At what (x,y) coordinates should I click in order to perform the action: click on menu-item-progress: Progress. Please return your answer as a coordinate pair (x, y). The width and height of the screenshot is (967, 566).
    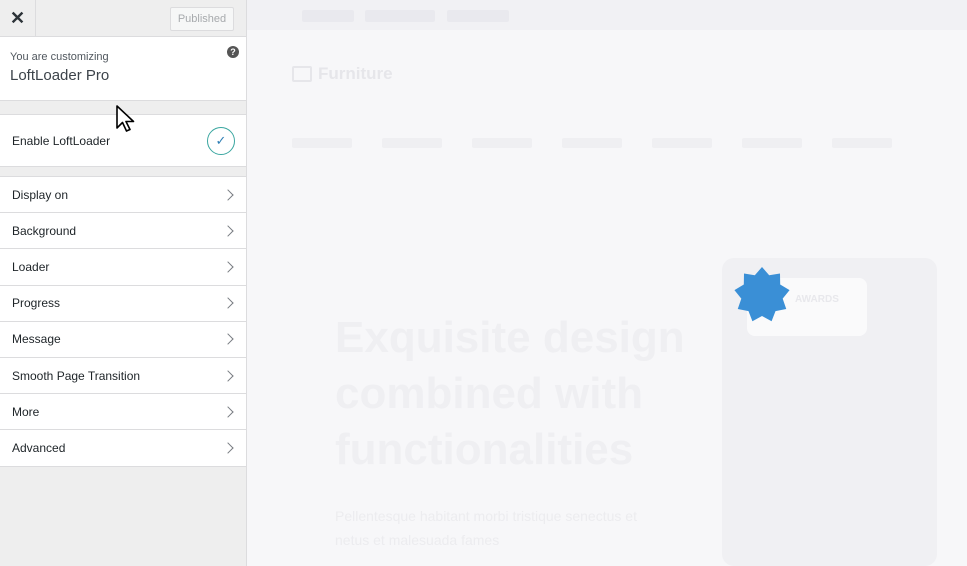
    Looking at the image, I should click on (123, 304).